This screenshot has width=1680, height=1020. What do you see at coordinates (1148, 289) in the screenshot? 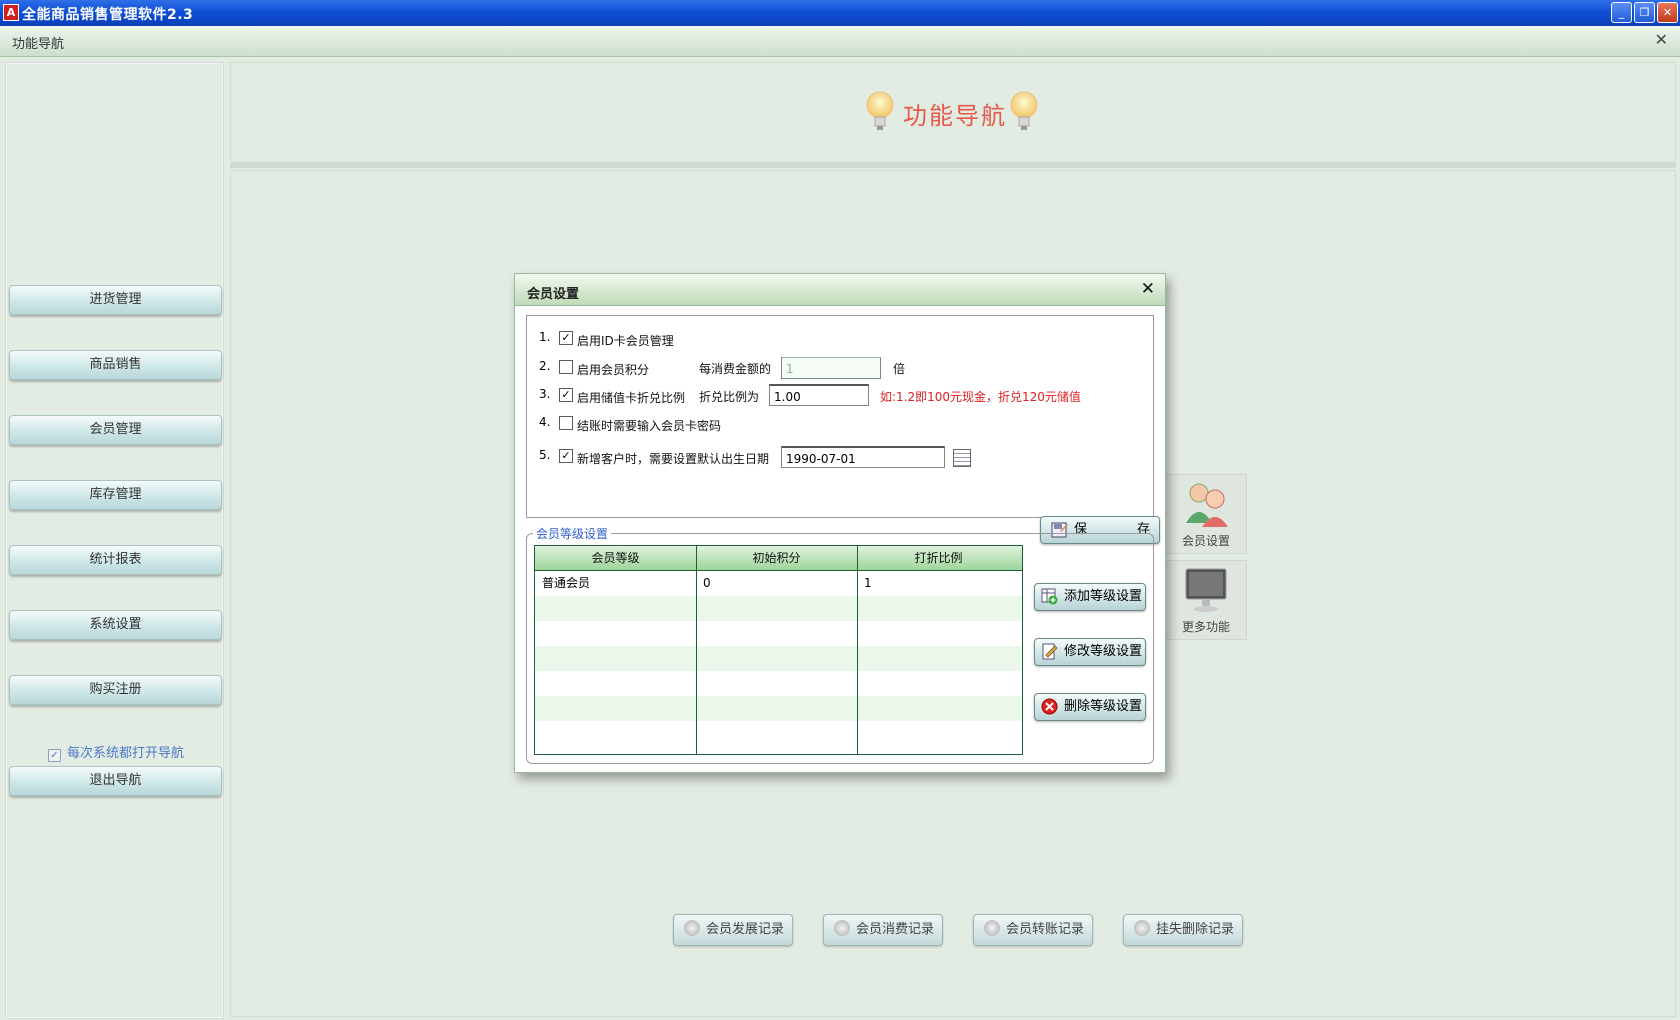
I see `dialog-close-icon: ✕` at bounding box center [1148, 289].